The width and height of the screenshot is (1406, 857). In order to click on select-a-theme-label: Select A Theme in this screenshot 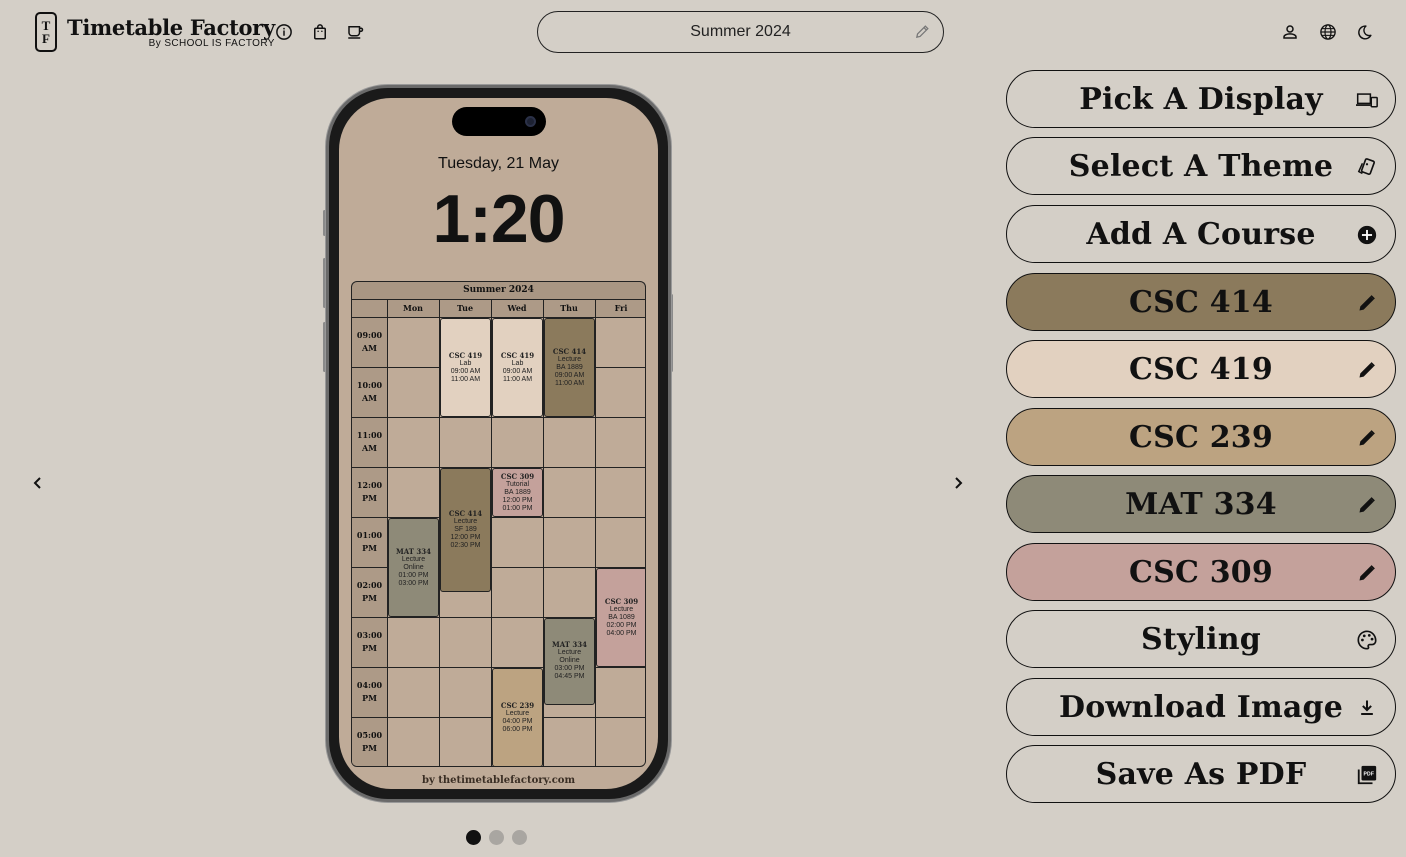, I will do `click(1201, 166)`.